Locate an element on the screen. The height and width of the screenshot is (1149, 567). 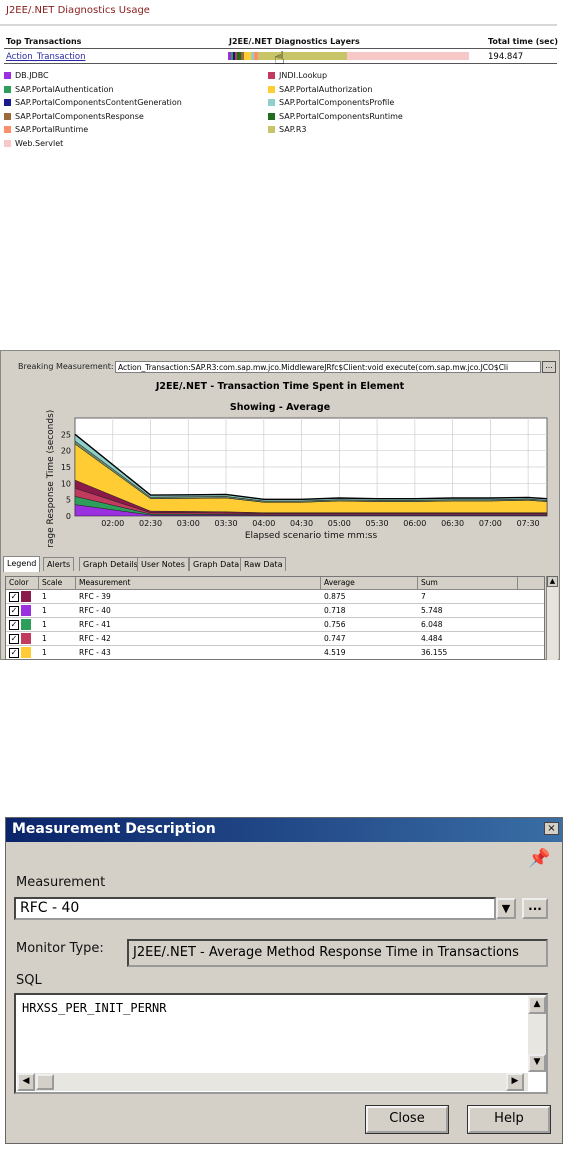
cell-sum: 4.484 is located at coordinates (432, 638).